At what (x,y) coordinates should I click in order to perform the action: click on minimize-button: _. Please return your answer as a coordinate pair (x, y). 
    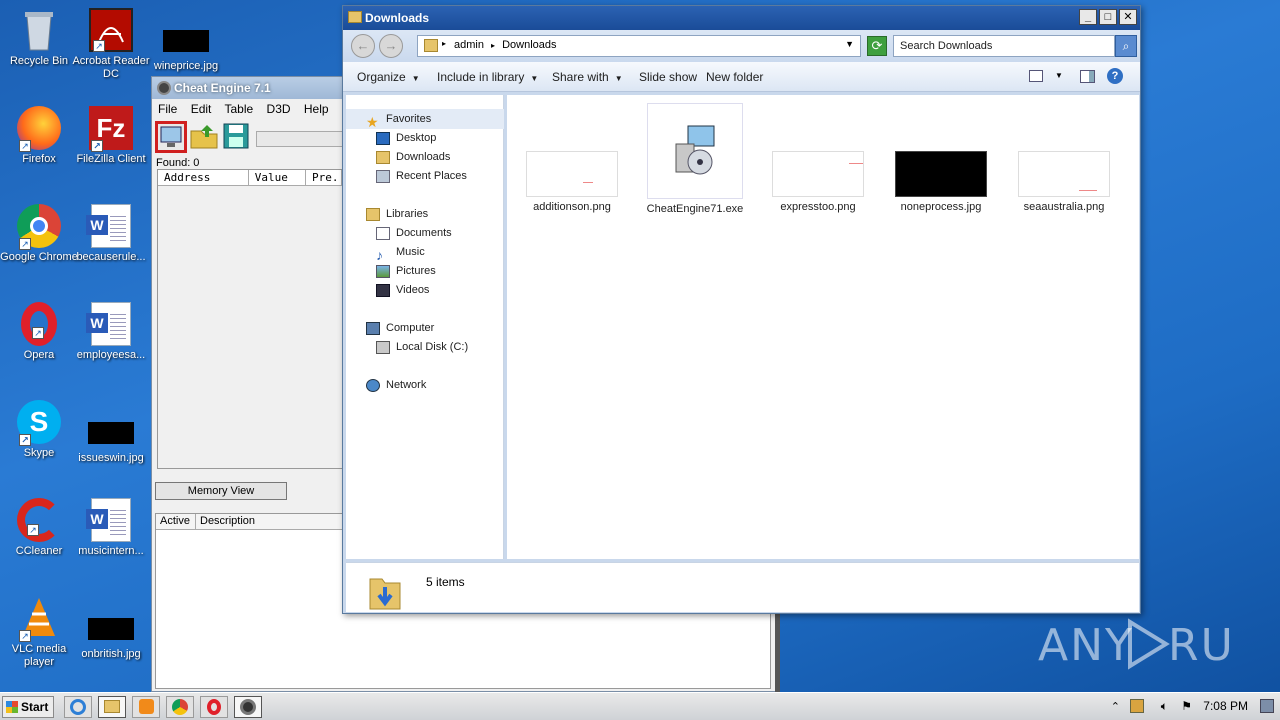
    Looking at the image, I should click on (1088, 17).